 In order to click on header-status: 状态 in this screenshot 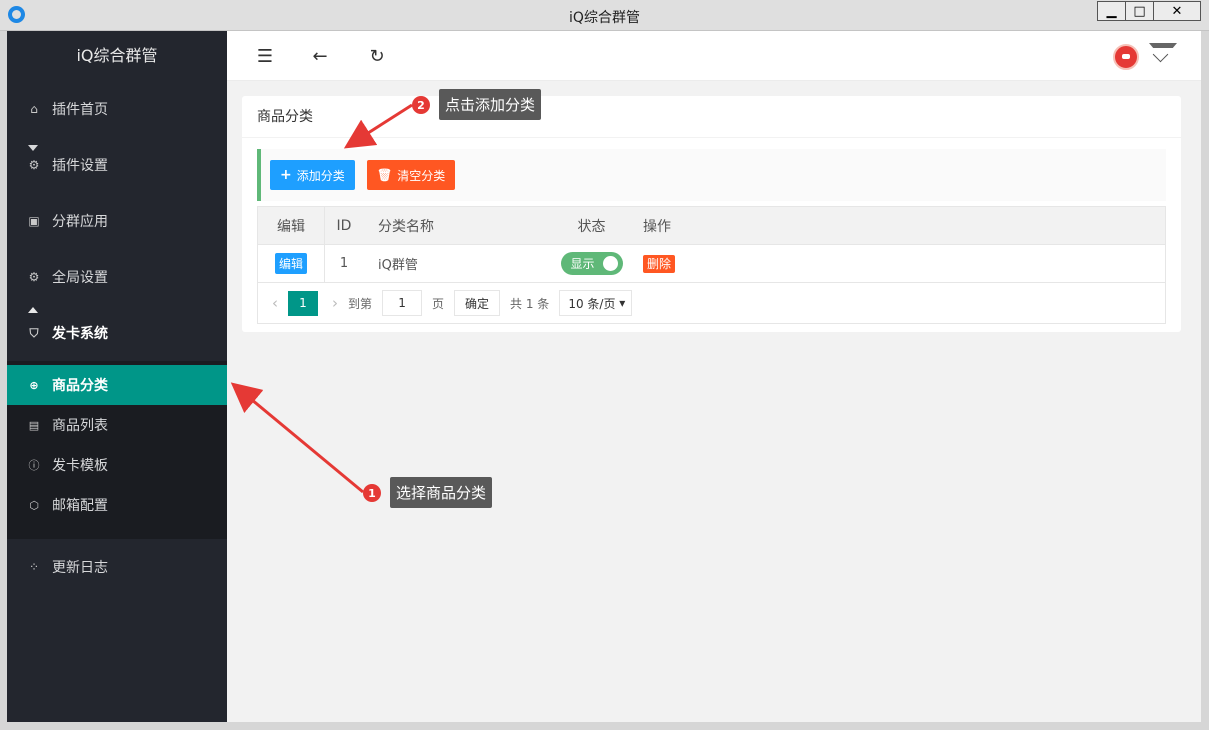, I will do `click(591, 226)`.